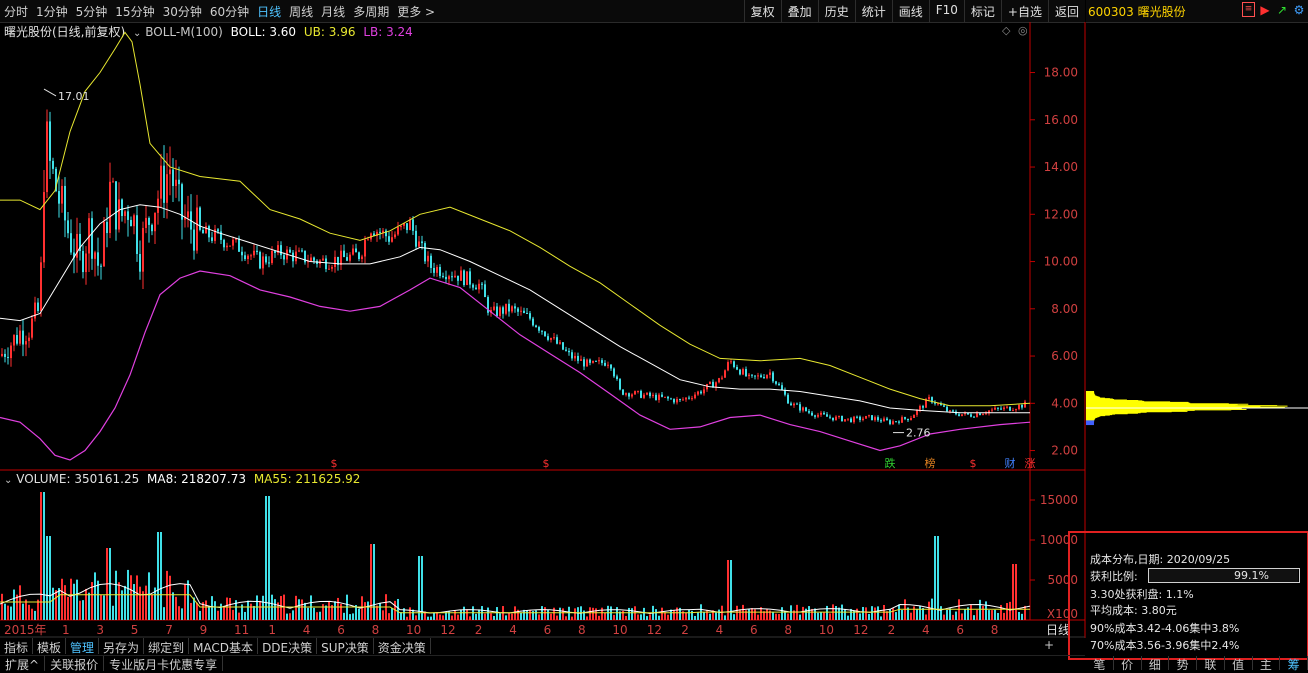 This screenshot has height=673, width=1308. I want to click on period-tab: 日线, so click(269, 11).